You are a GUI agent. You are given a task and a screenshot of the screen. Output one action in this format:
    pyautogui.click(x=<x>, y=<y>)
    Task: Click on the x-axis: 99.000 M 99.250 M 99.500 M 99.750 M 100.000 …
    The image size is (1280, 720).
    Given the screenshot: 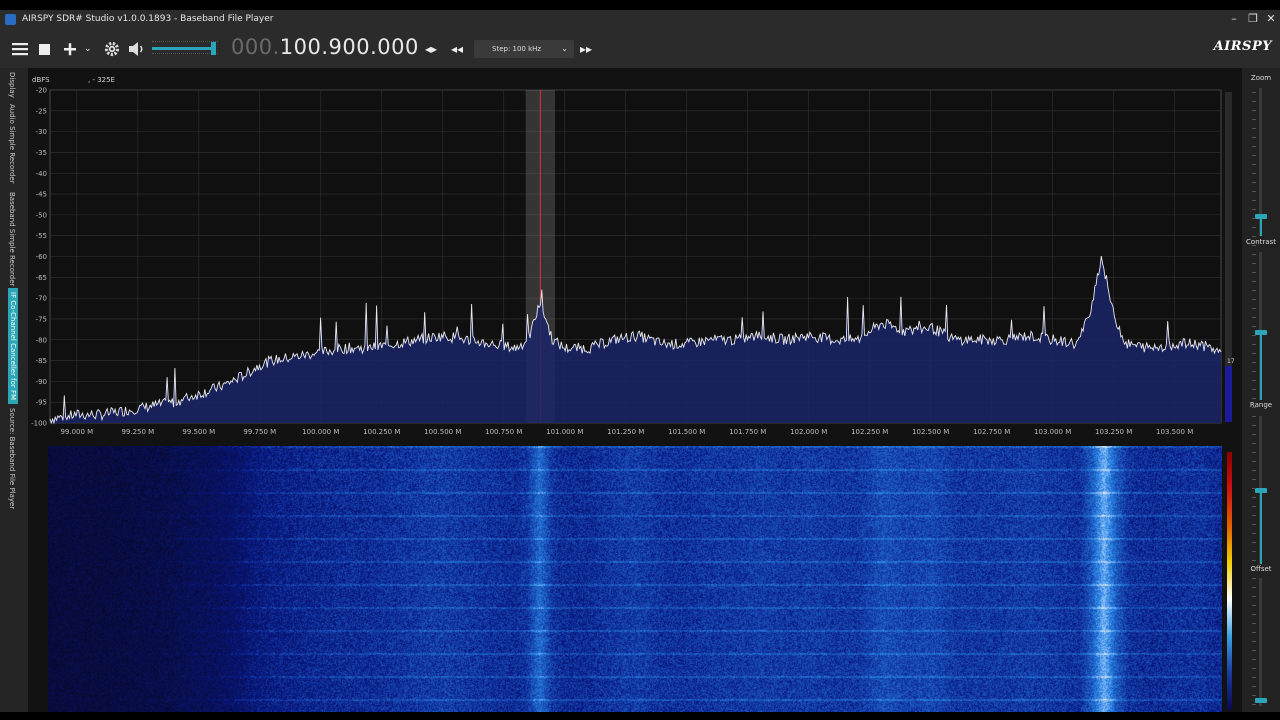 What is the action you would take?
    pyautogui.click(x=626, y=432)
    